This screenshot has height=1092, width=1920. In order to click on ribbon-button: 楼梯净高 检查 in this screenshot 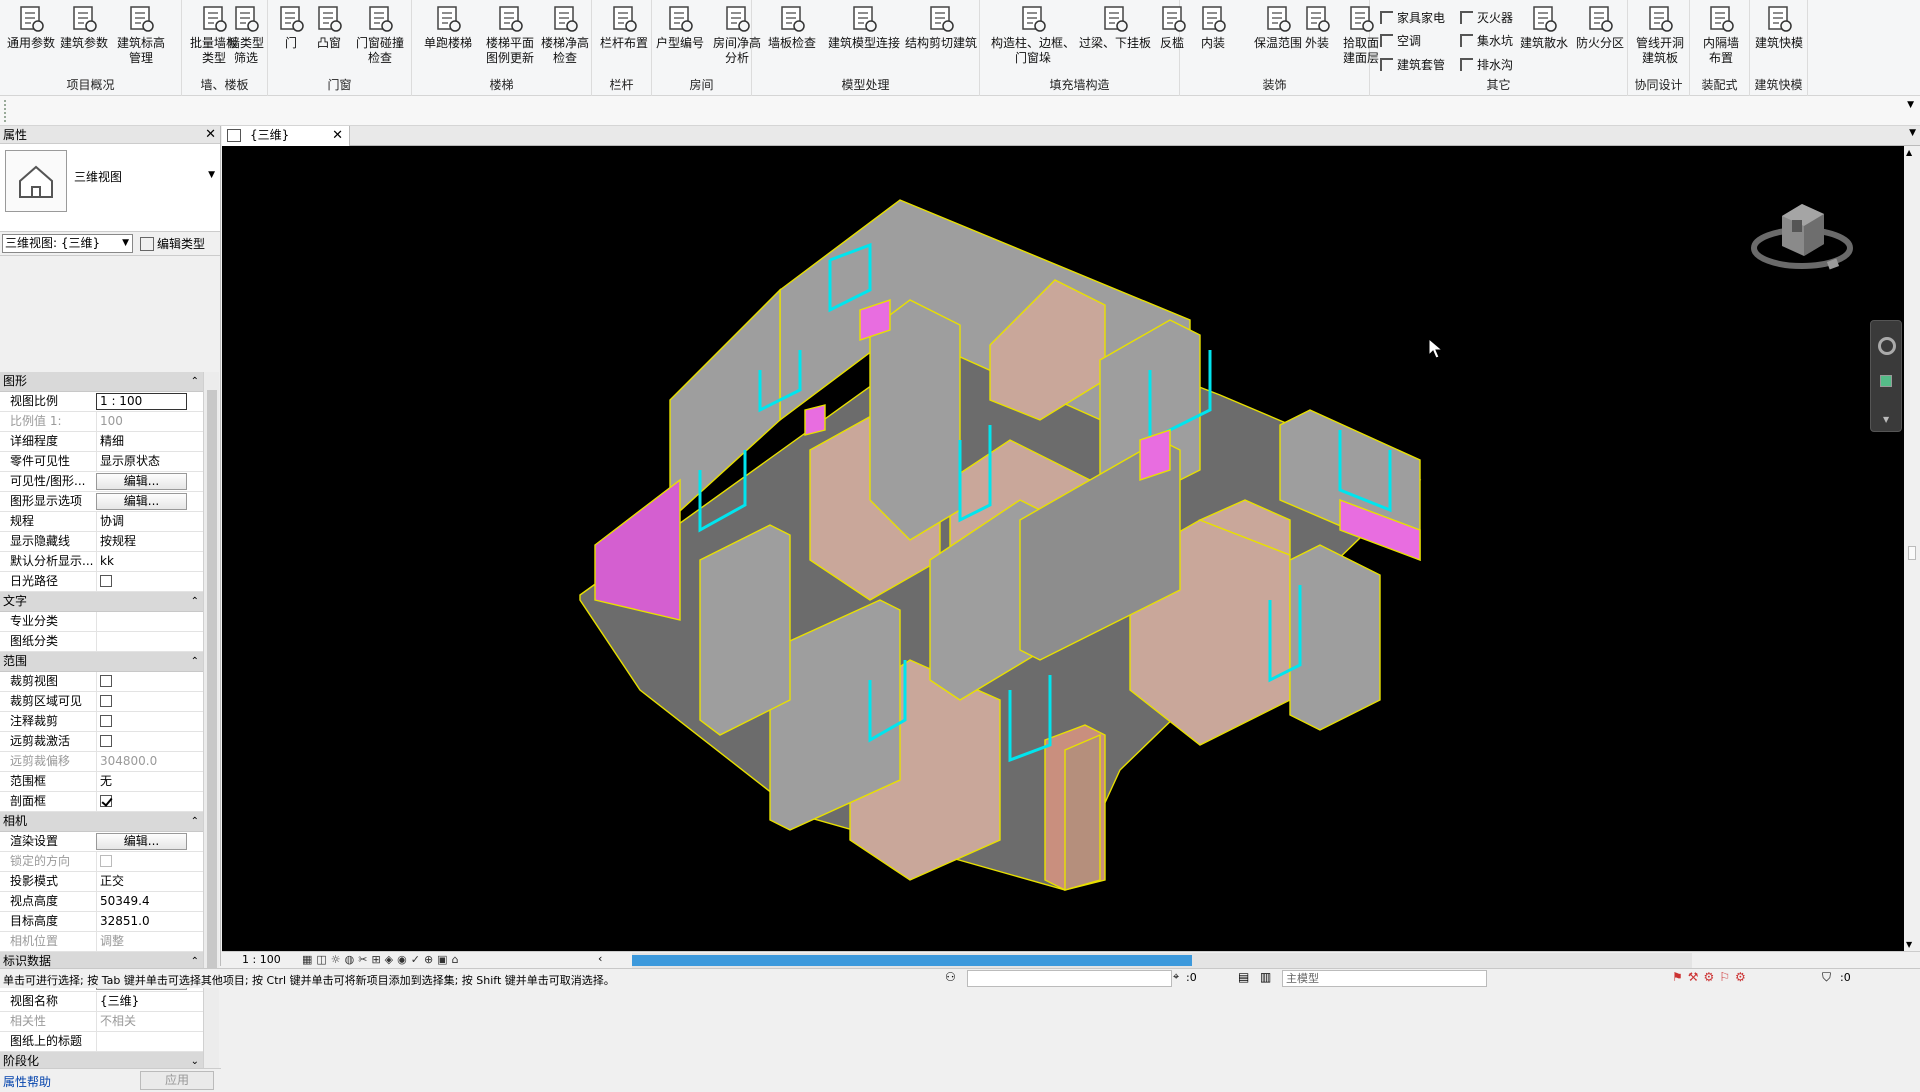, I will do `click(565, 35)`.